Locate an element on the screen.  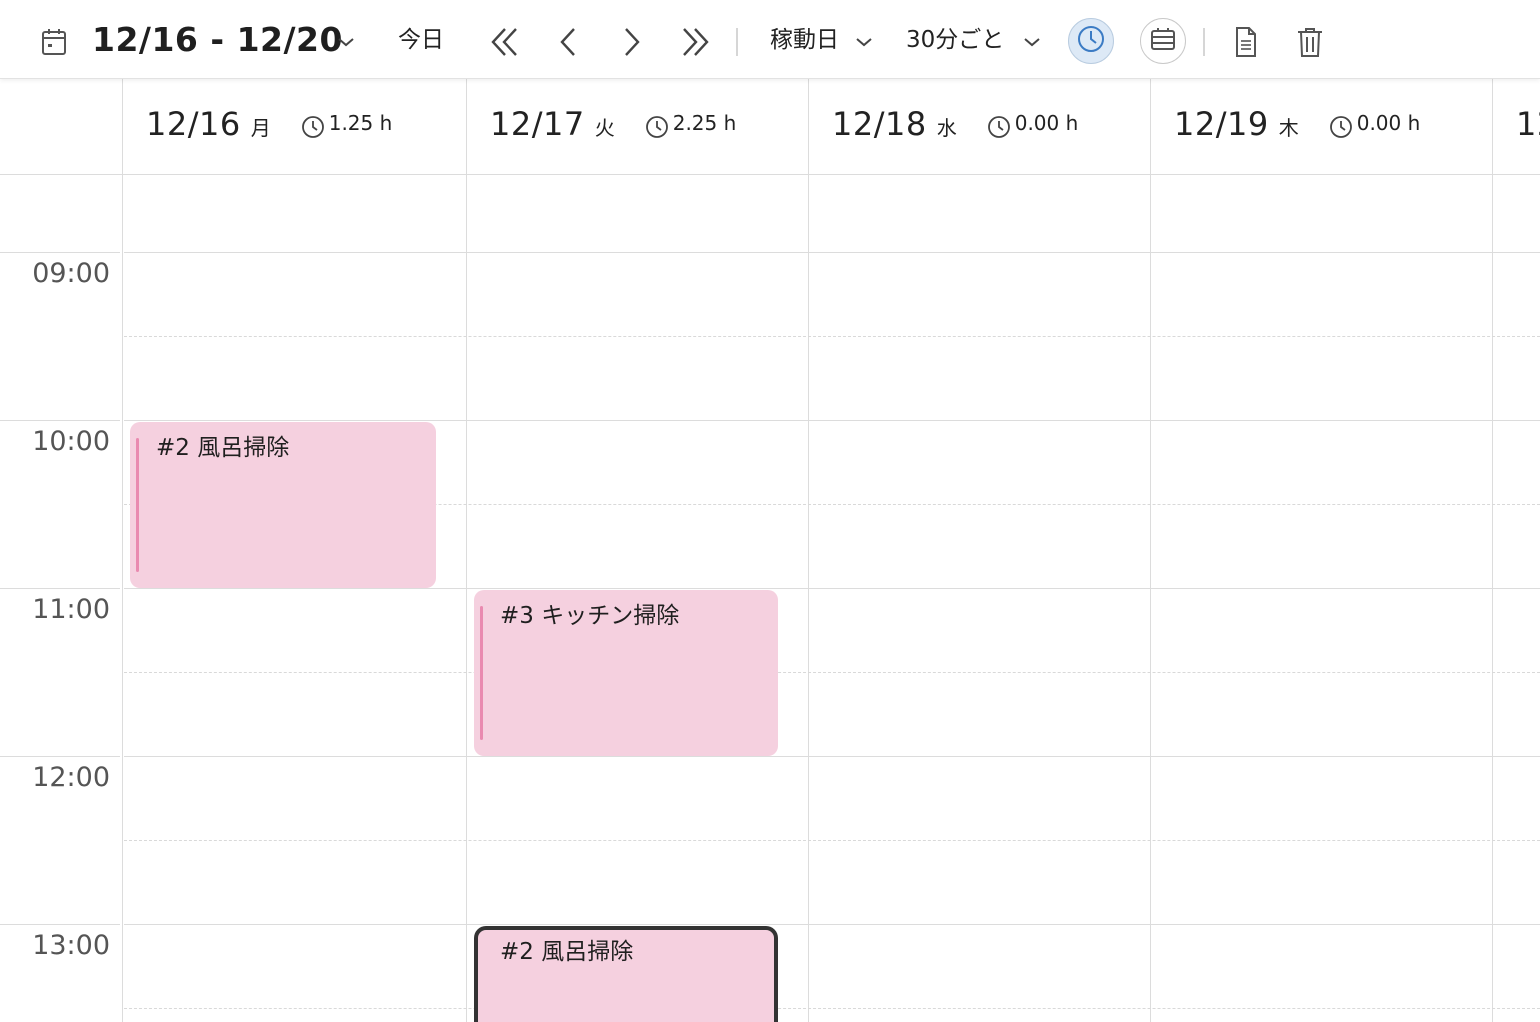
event-block-selected: #2 風呂掃除 is located at coordinates (626, 974).